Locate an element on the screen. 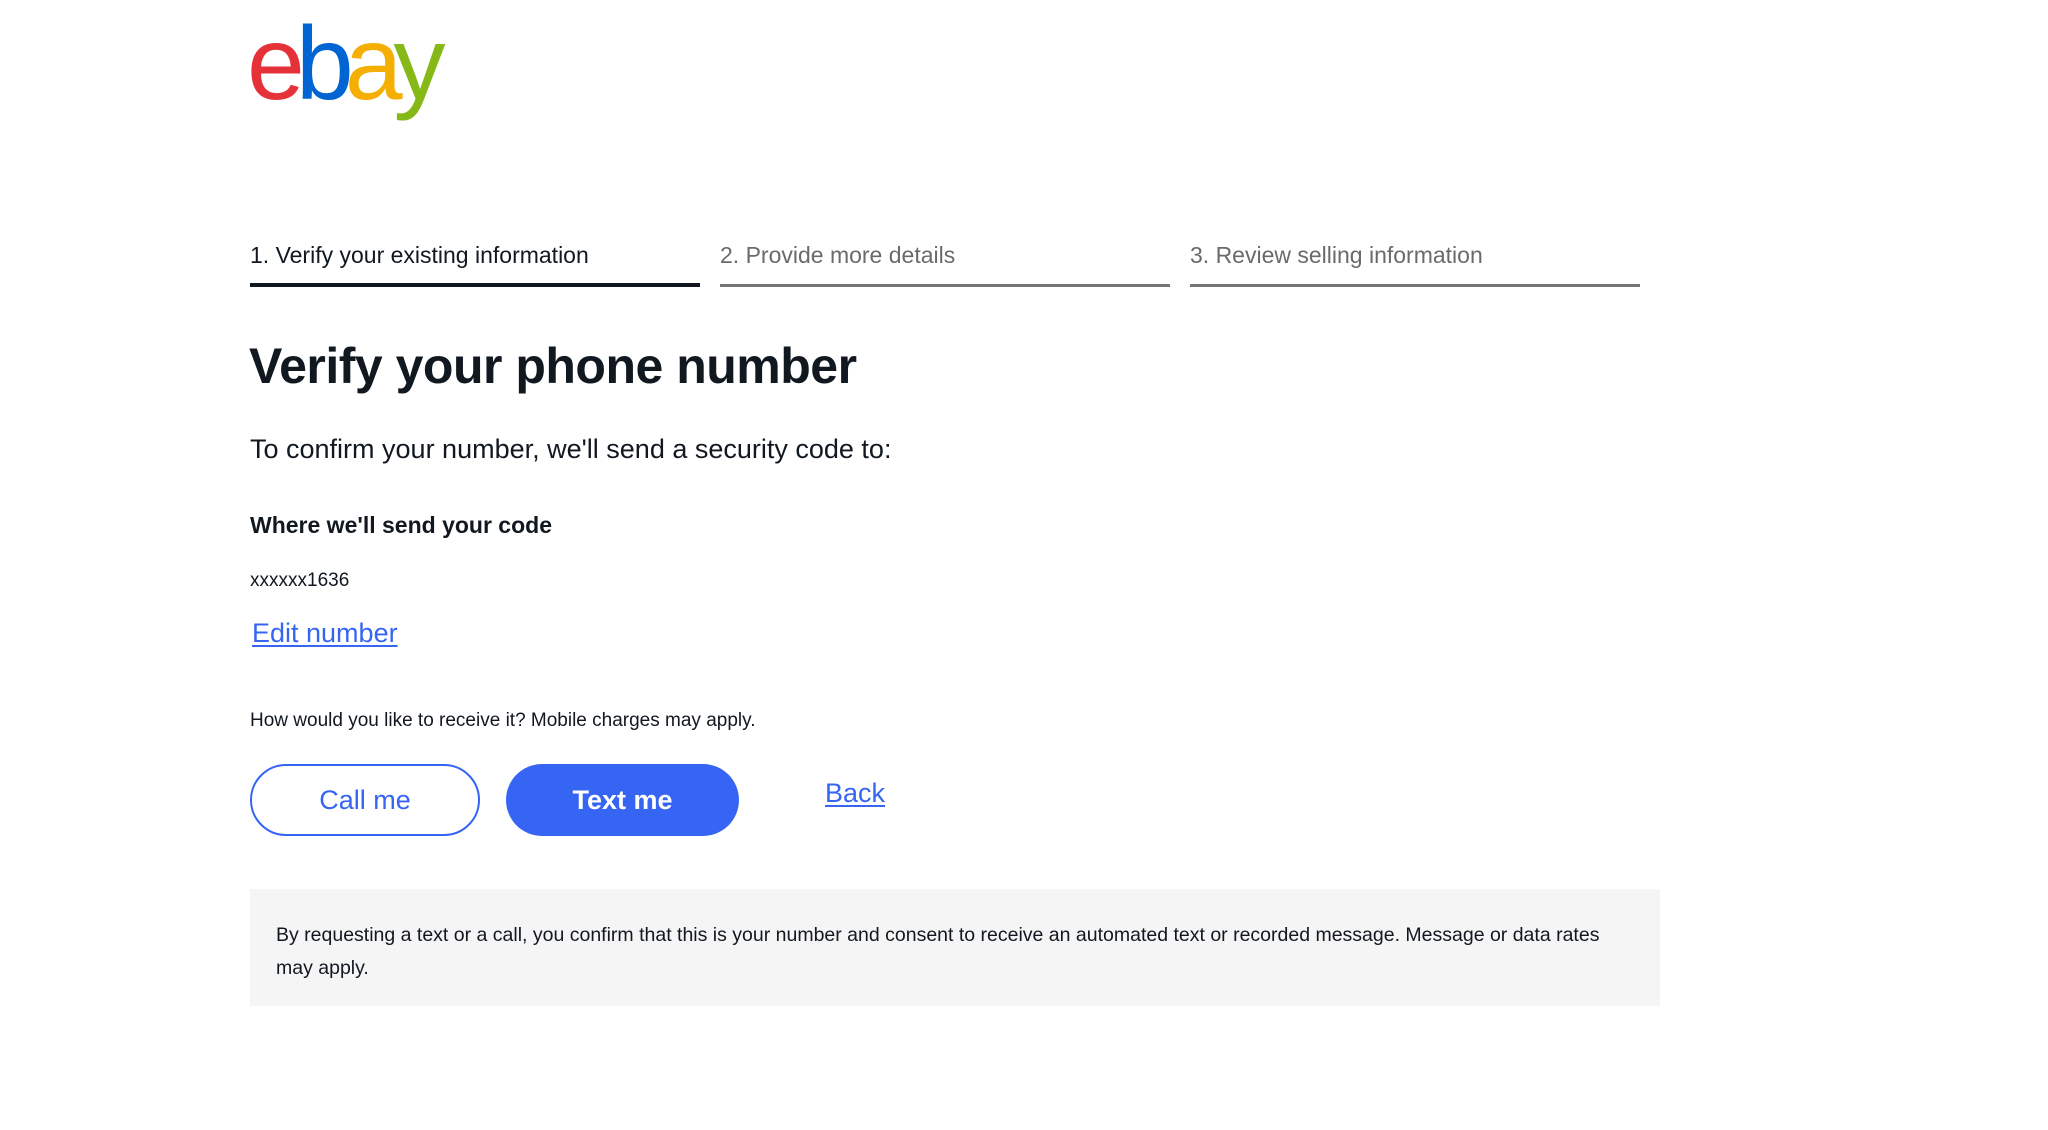 This screenshot has height=1130, width=2048. back-link: Back is located at coordinates (855, 793).